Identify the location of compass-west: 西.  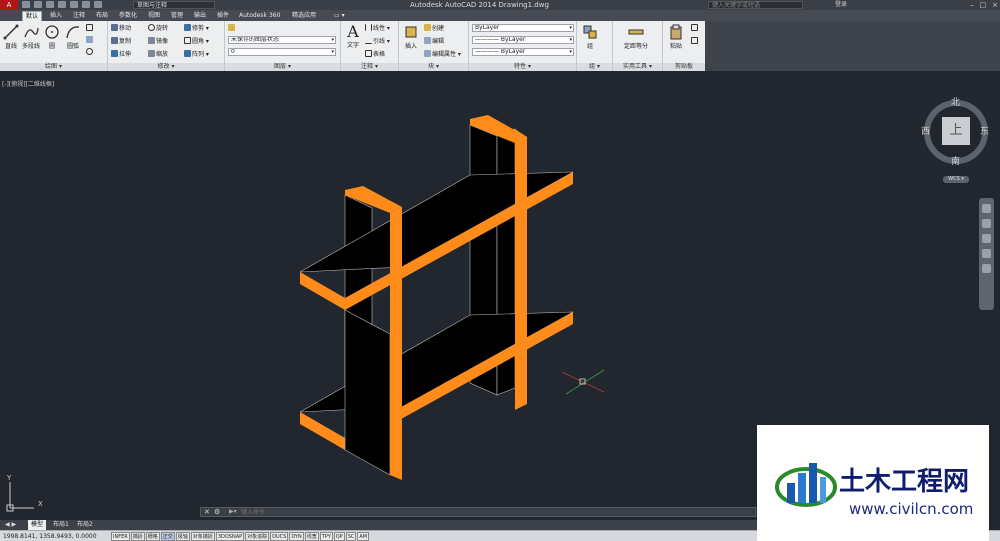
(925, 130).